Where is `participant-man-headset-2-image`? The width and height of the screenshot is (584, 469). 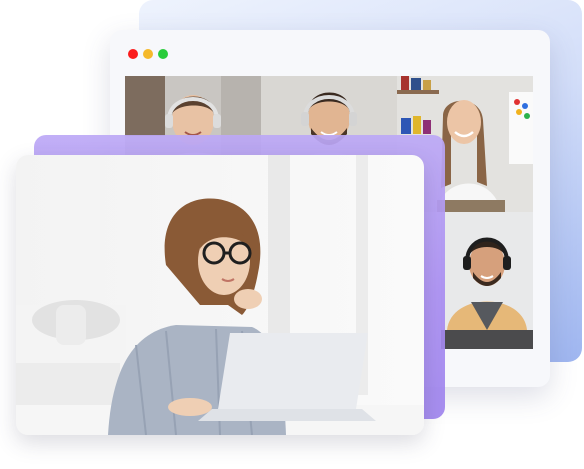 participant-man-headset-2-image is located at coordinates (487, 280).